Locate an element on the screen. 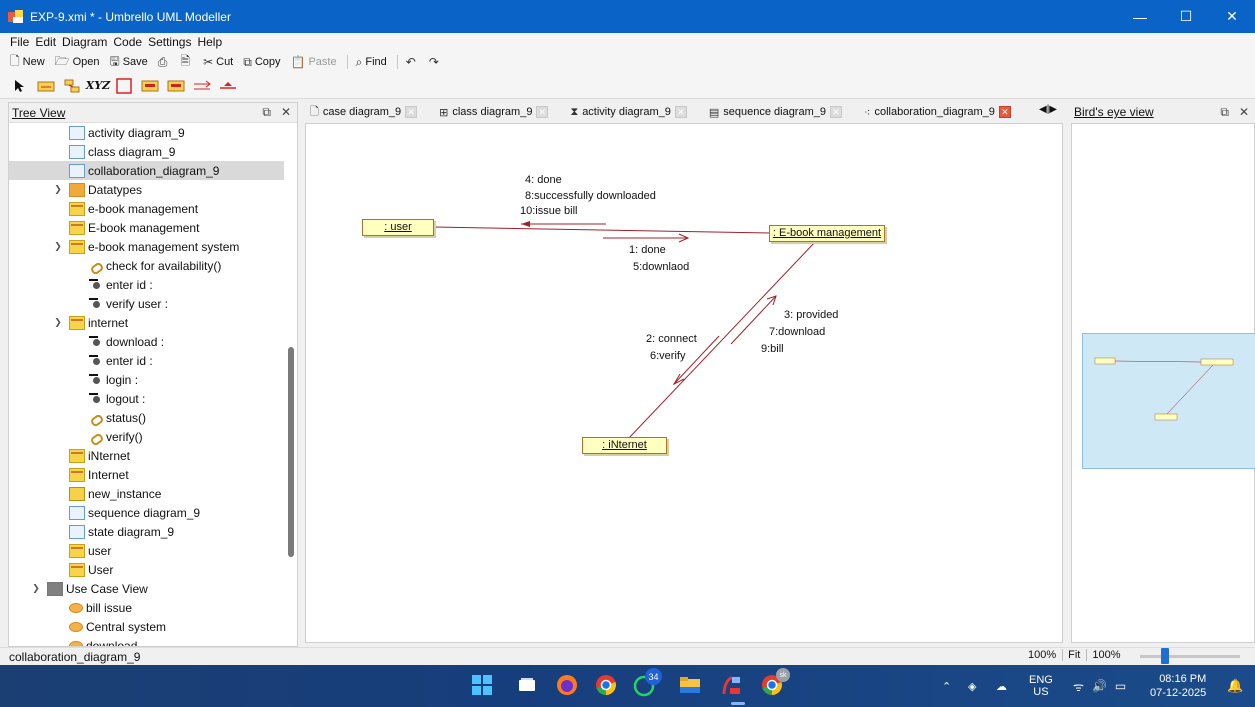 Image resolution: width=1255 pixels, height=707 pixels. message-label: 7:download is located at coordinates (797, 332).